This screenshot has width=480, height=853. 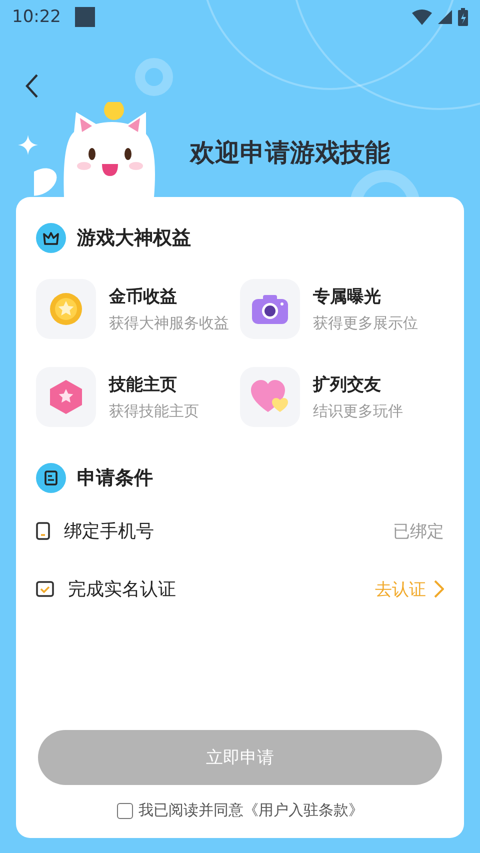 What do you see at coordinates (85, 17) in the screenshot?
I see `notification-icon` at bounding box center [85, 17].